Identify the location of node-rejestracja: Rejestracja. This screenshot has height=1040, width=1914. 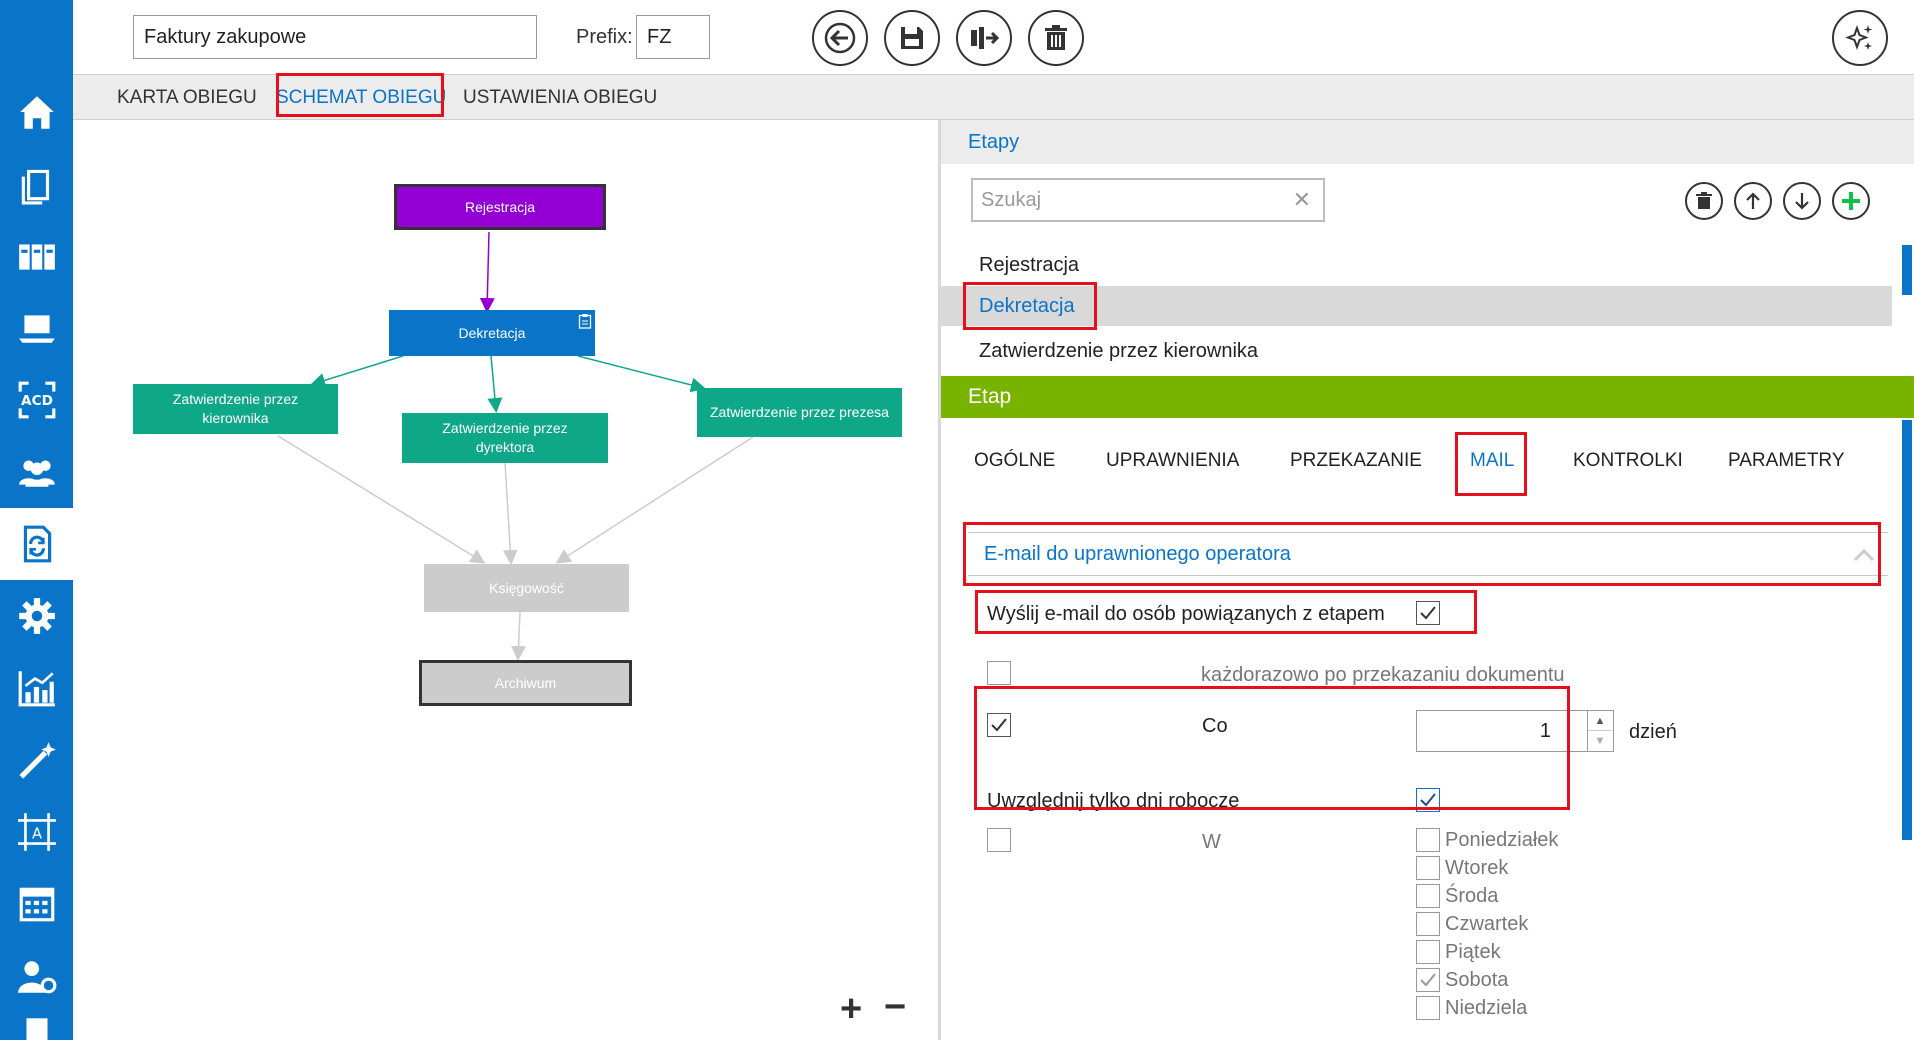
(500, 207).